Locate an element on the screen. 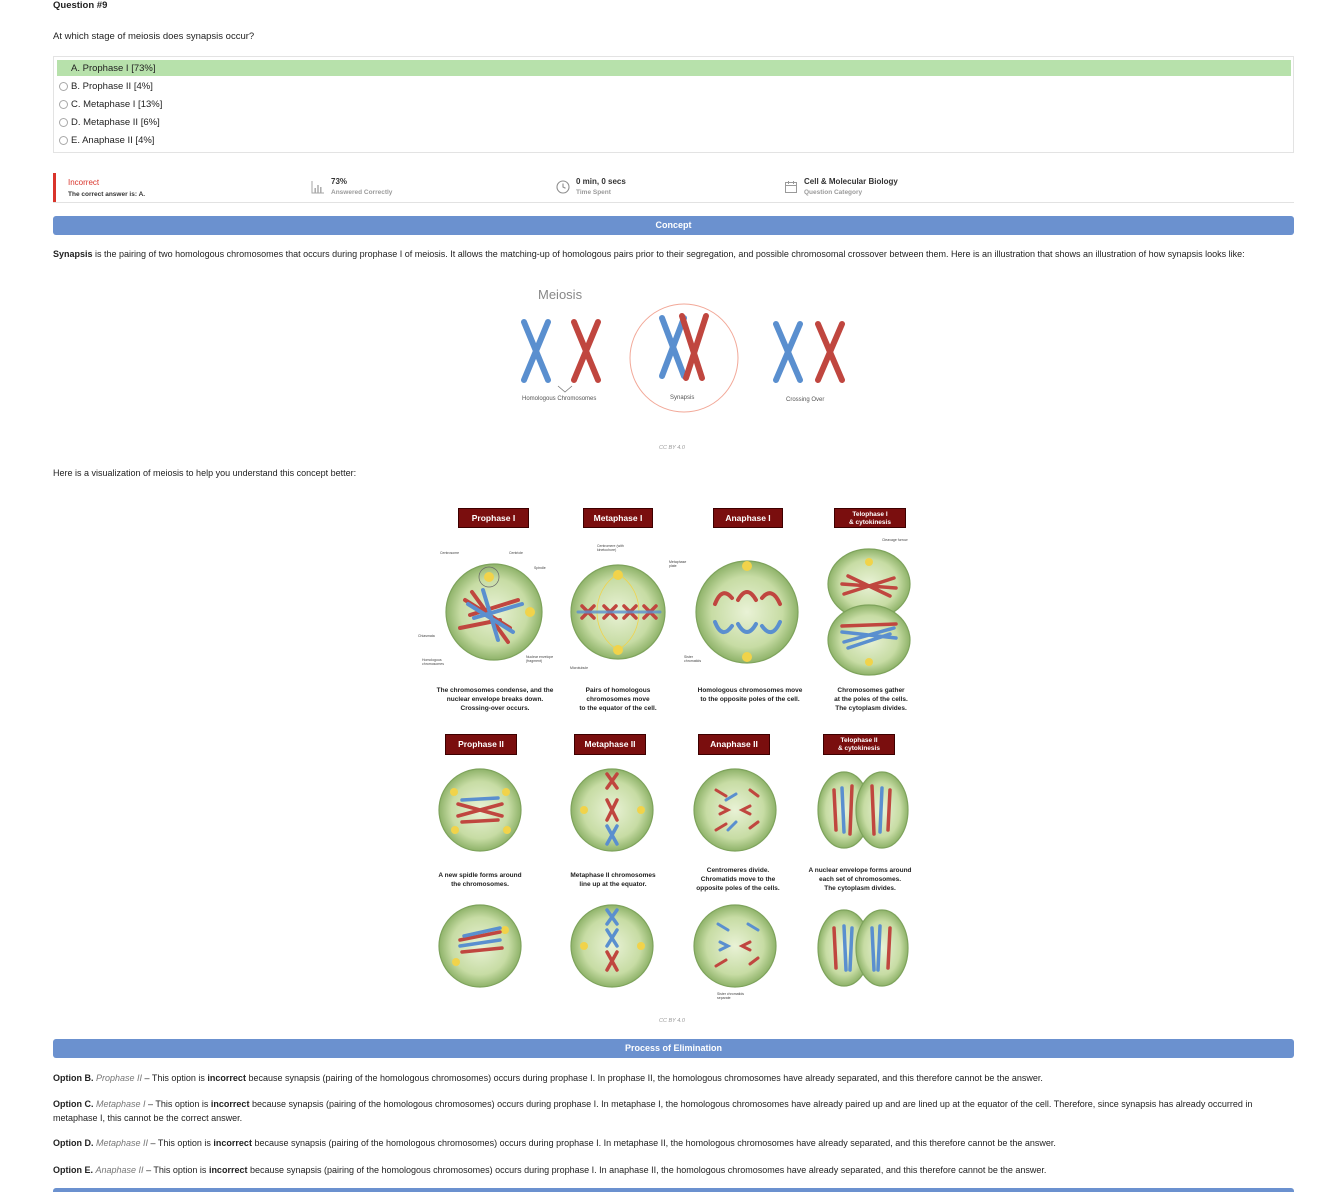  percent-value: 73% is located at coordinates (339, 181).